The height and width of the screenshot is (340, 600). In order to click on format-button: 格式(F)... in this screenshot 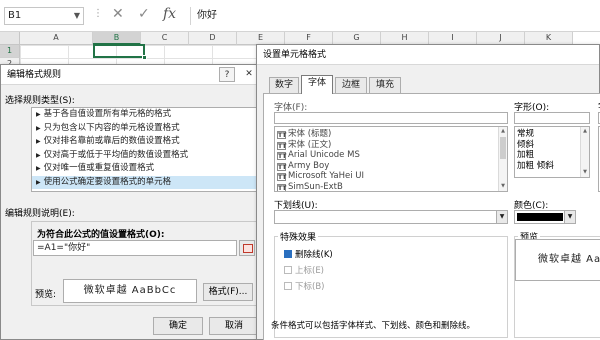, I will do `click(228, 292)`.